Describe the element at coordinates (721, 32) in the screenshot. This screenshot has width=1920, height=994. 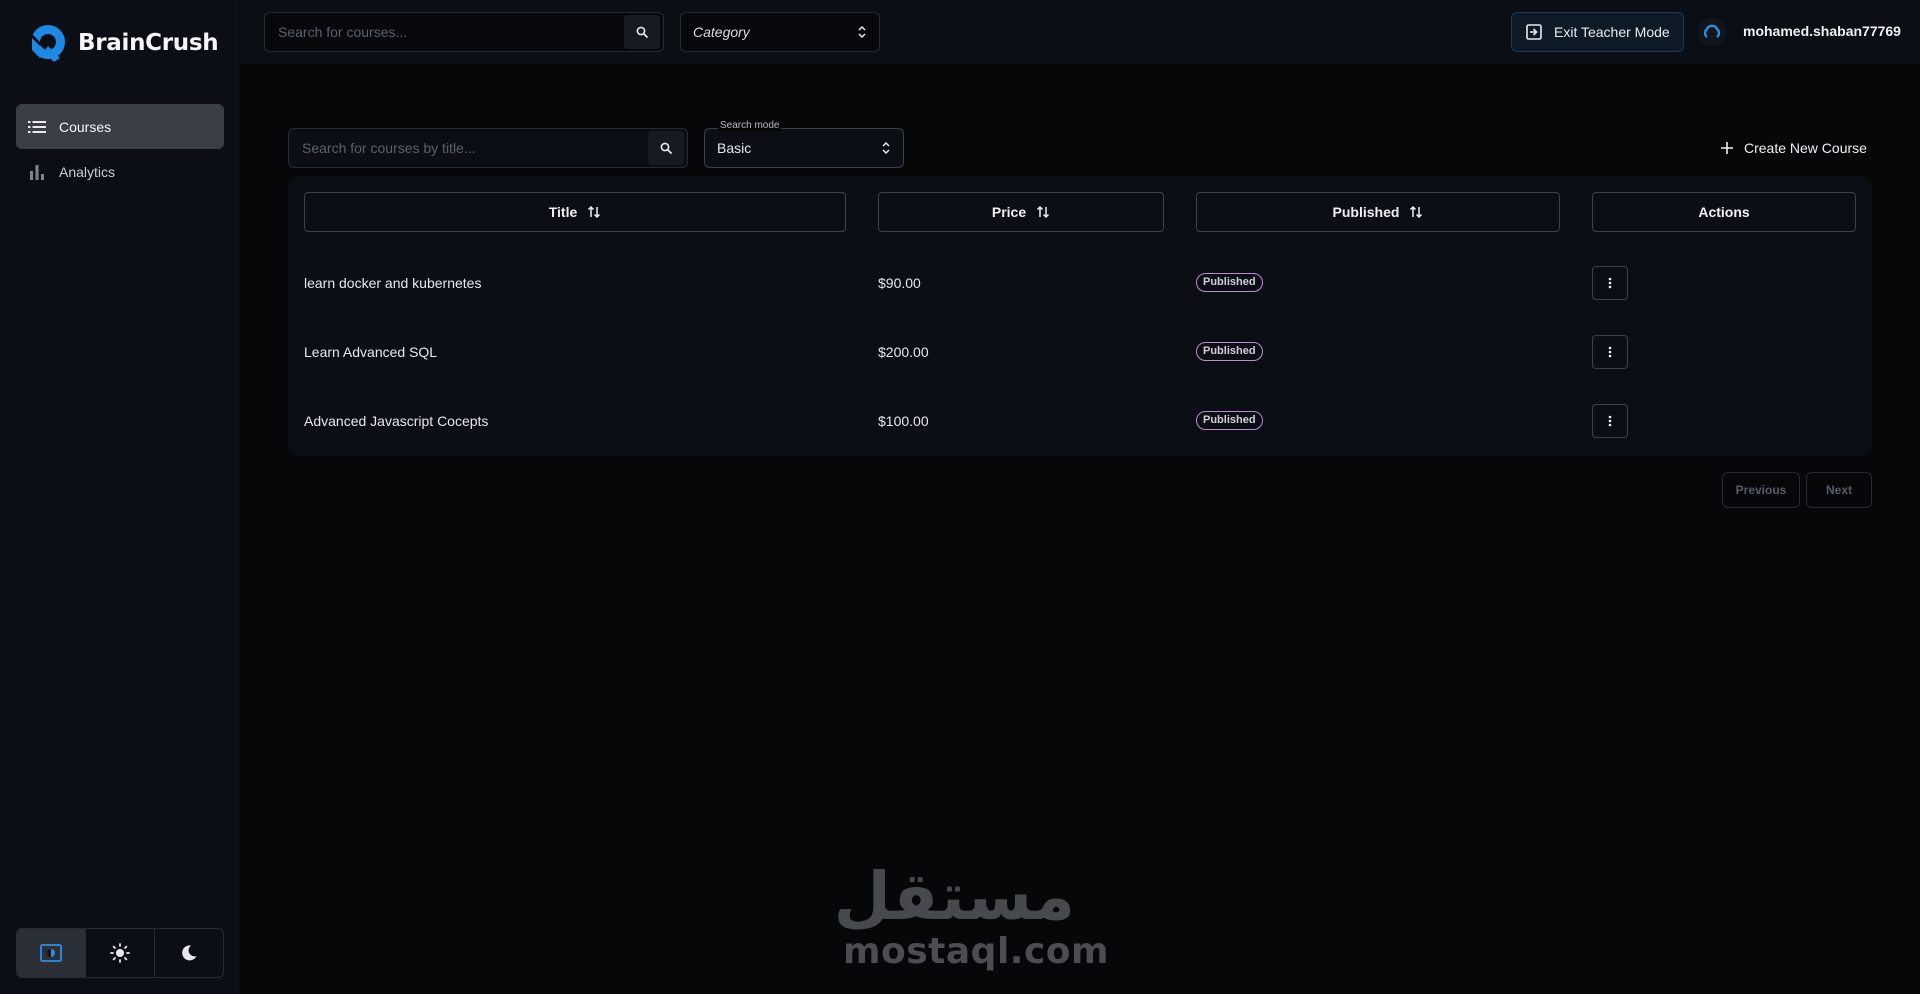
I see `category-select-value: Category` at that location.